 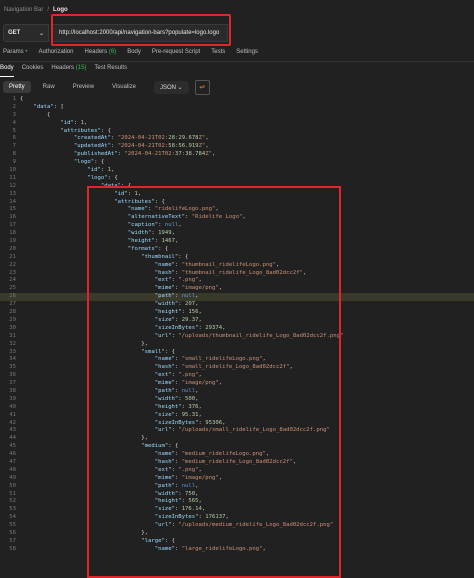 I want to click on line-number: 57, so click(x=12, y=540).